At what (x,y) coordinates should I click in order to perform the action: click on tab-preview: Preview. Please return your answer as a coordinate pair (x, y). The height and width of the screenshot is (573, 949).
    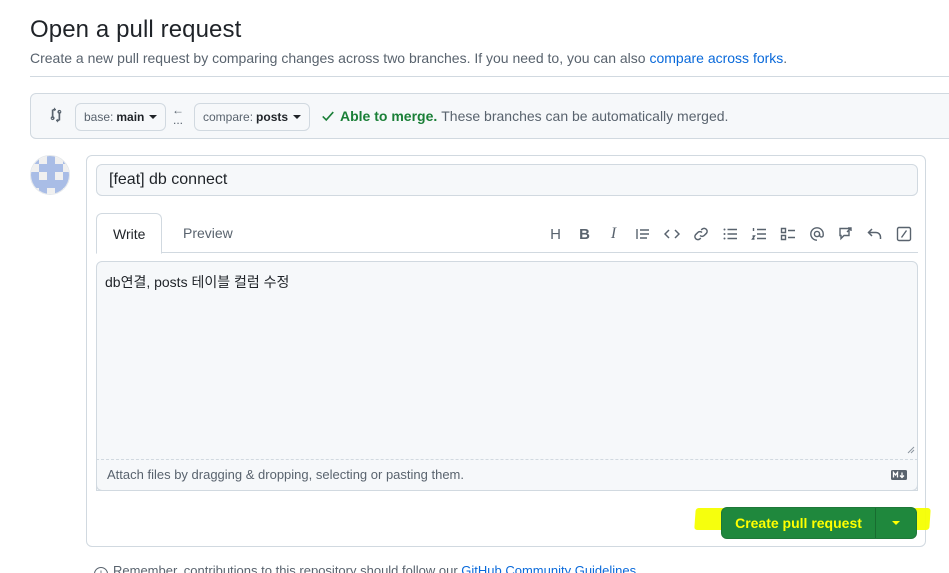
    Looking at the image, I should click on (208, 233).